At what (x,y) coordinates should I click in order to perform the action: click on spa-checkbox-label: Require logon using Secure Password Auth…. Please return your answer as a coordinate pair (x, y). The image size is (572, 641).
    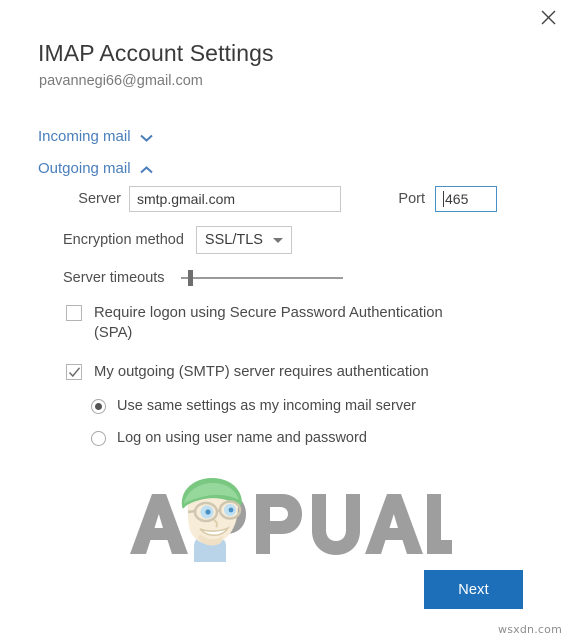
    Looking at the image, I should click on (268, 323).